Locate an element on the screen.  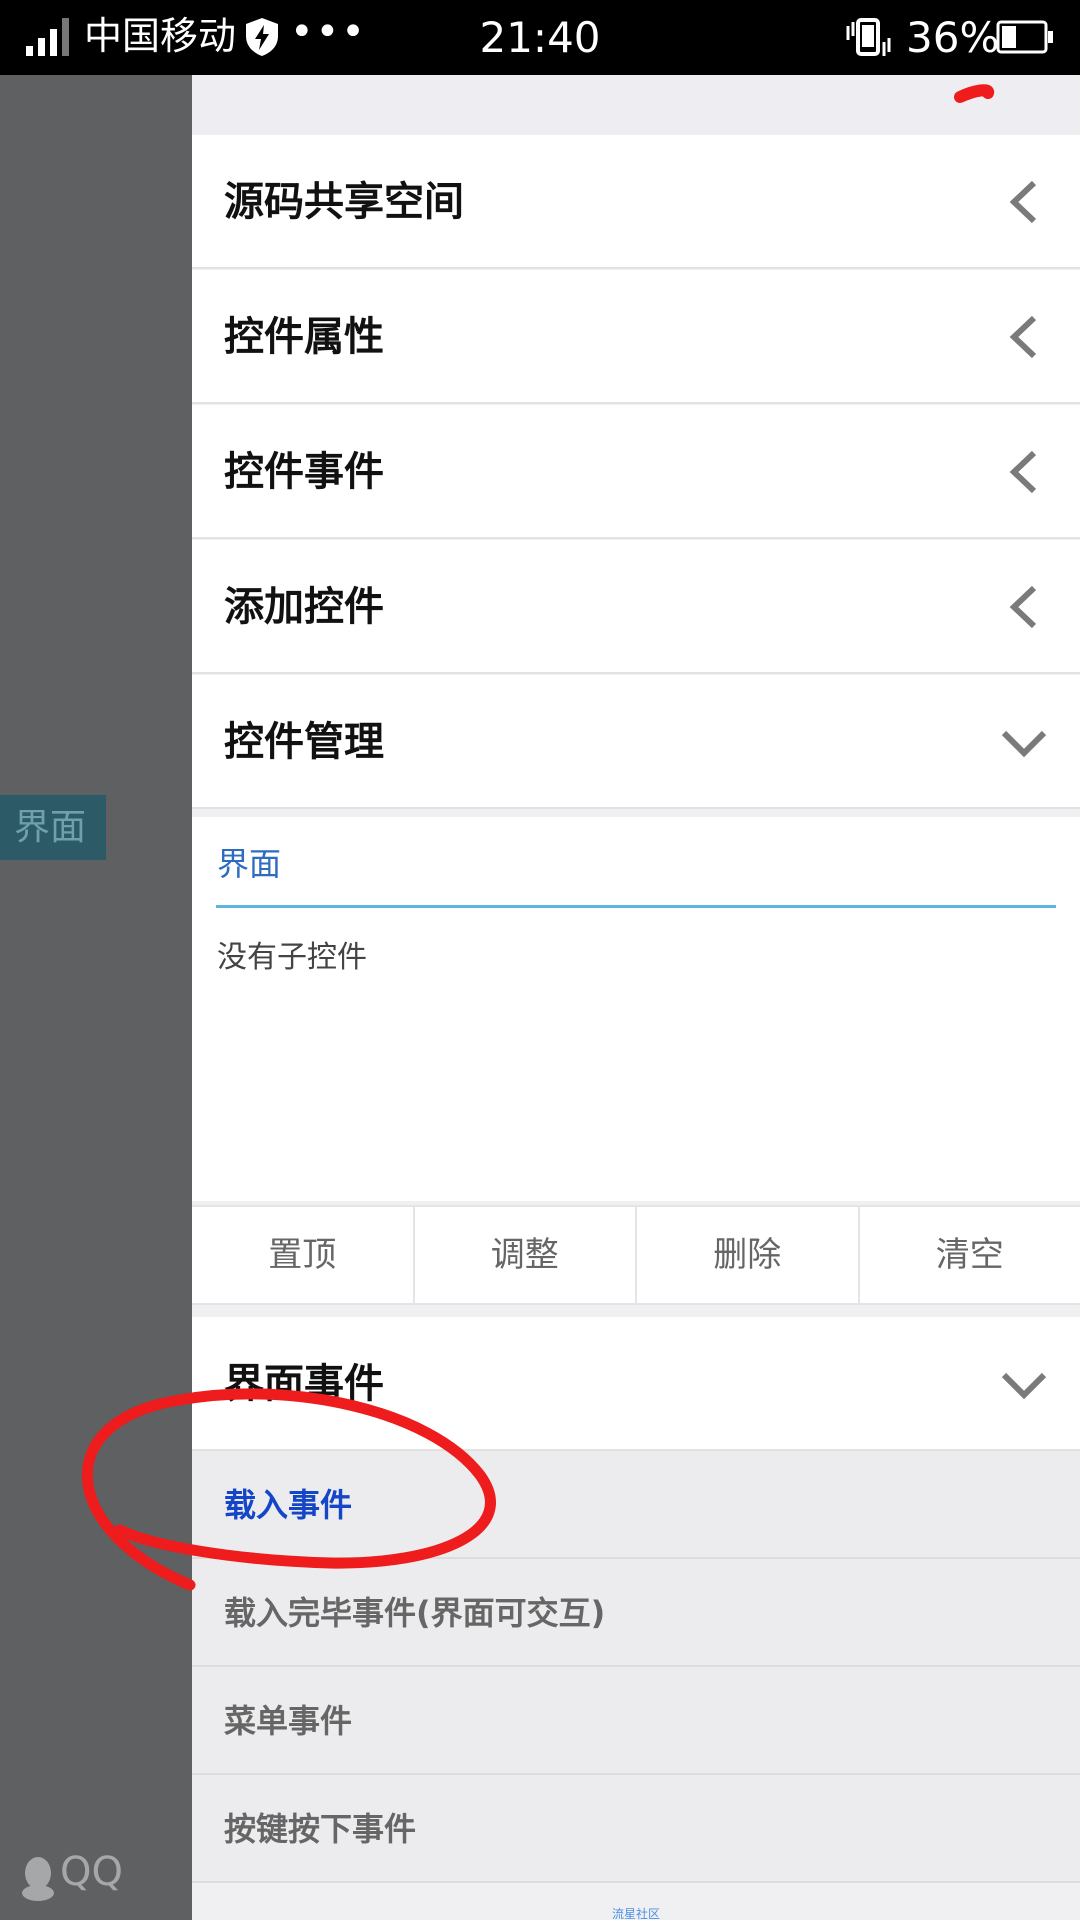
bring-to-top-button: 置顶 is located at coordinates (303, 1255).